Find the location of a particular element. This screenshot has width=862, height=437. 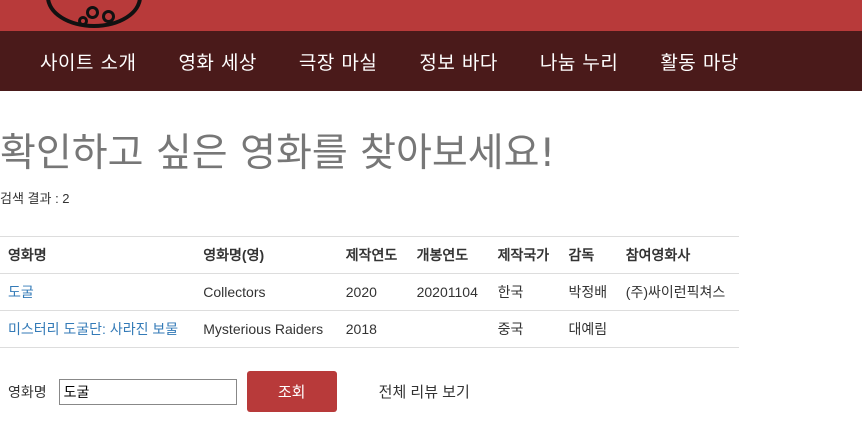

movie-title-link: 미스터리 도굴단: 사라진 보물 is located at coordinates (98, 329).